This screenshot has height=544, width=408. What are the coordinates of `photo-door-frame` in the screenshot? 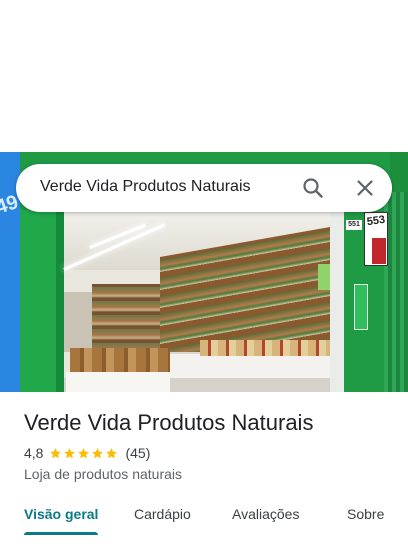 It's located at (337, 298).